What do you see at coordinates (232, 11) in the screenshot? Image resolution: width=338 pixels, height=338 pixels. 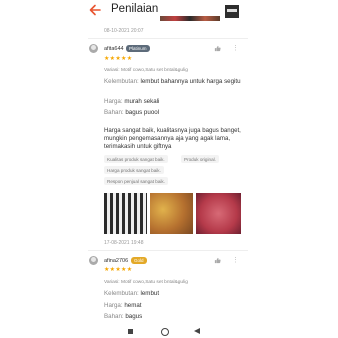 I see `product-thumbnail` at bounding box center [232, 11].